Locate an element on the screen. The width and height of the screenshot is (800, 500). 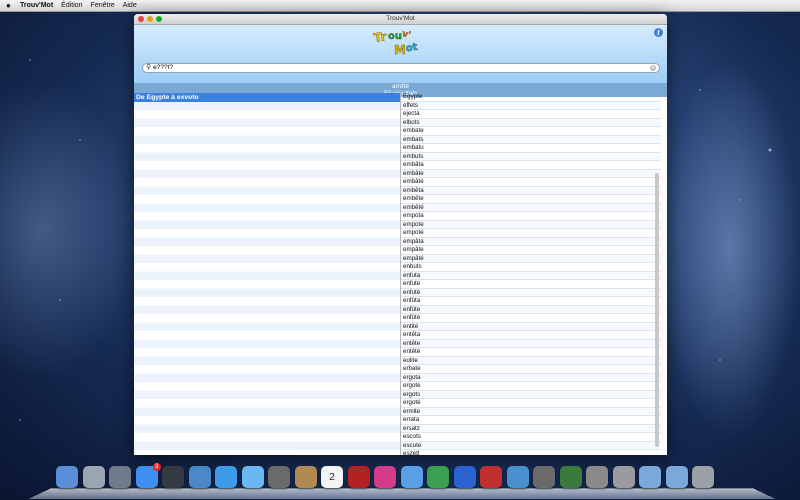
result-item: embêté is located at coordinates (531, 207).